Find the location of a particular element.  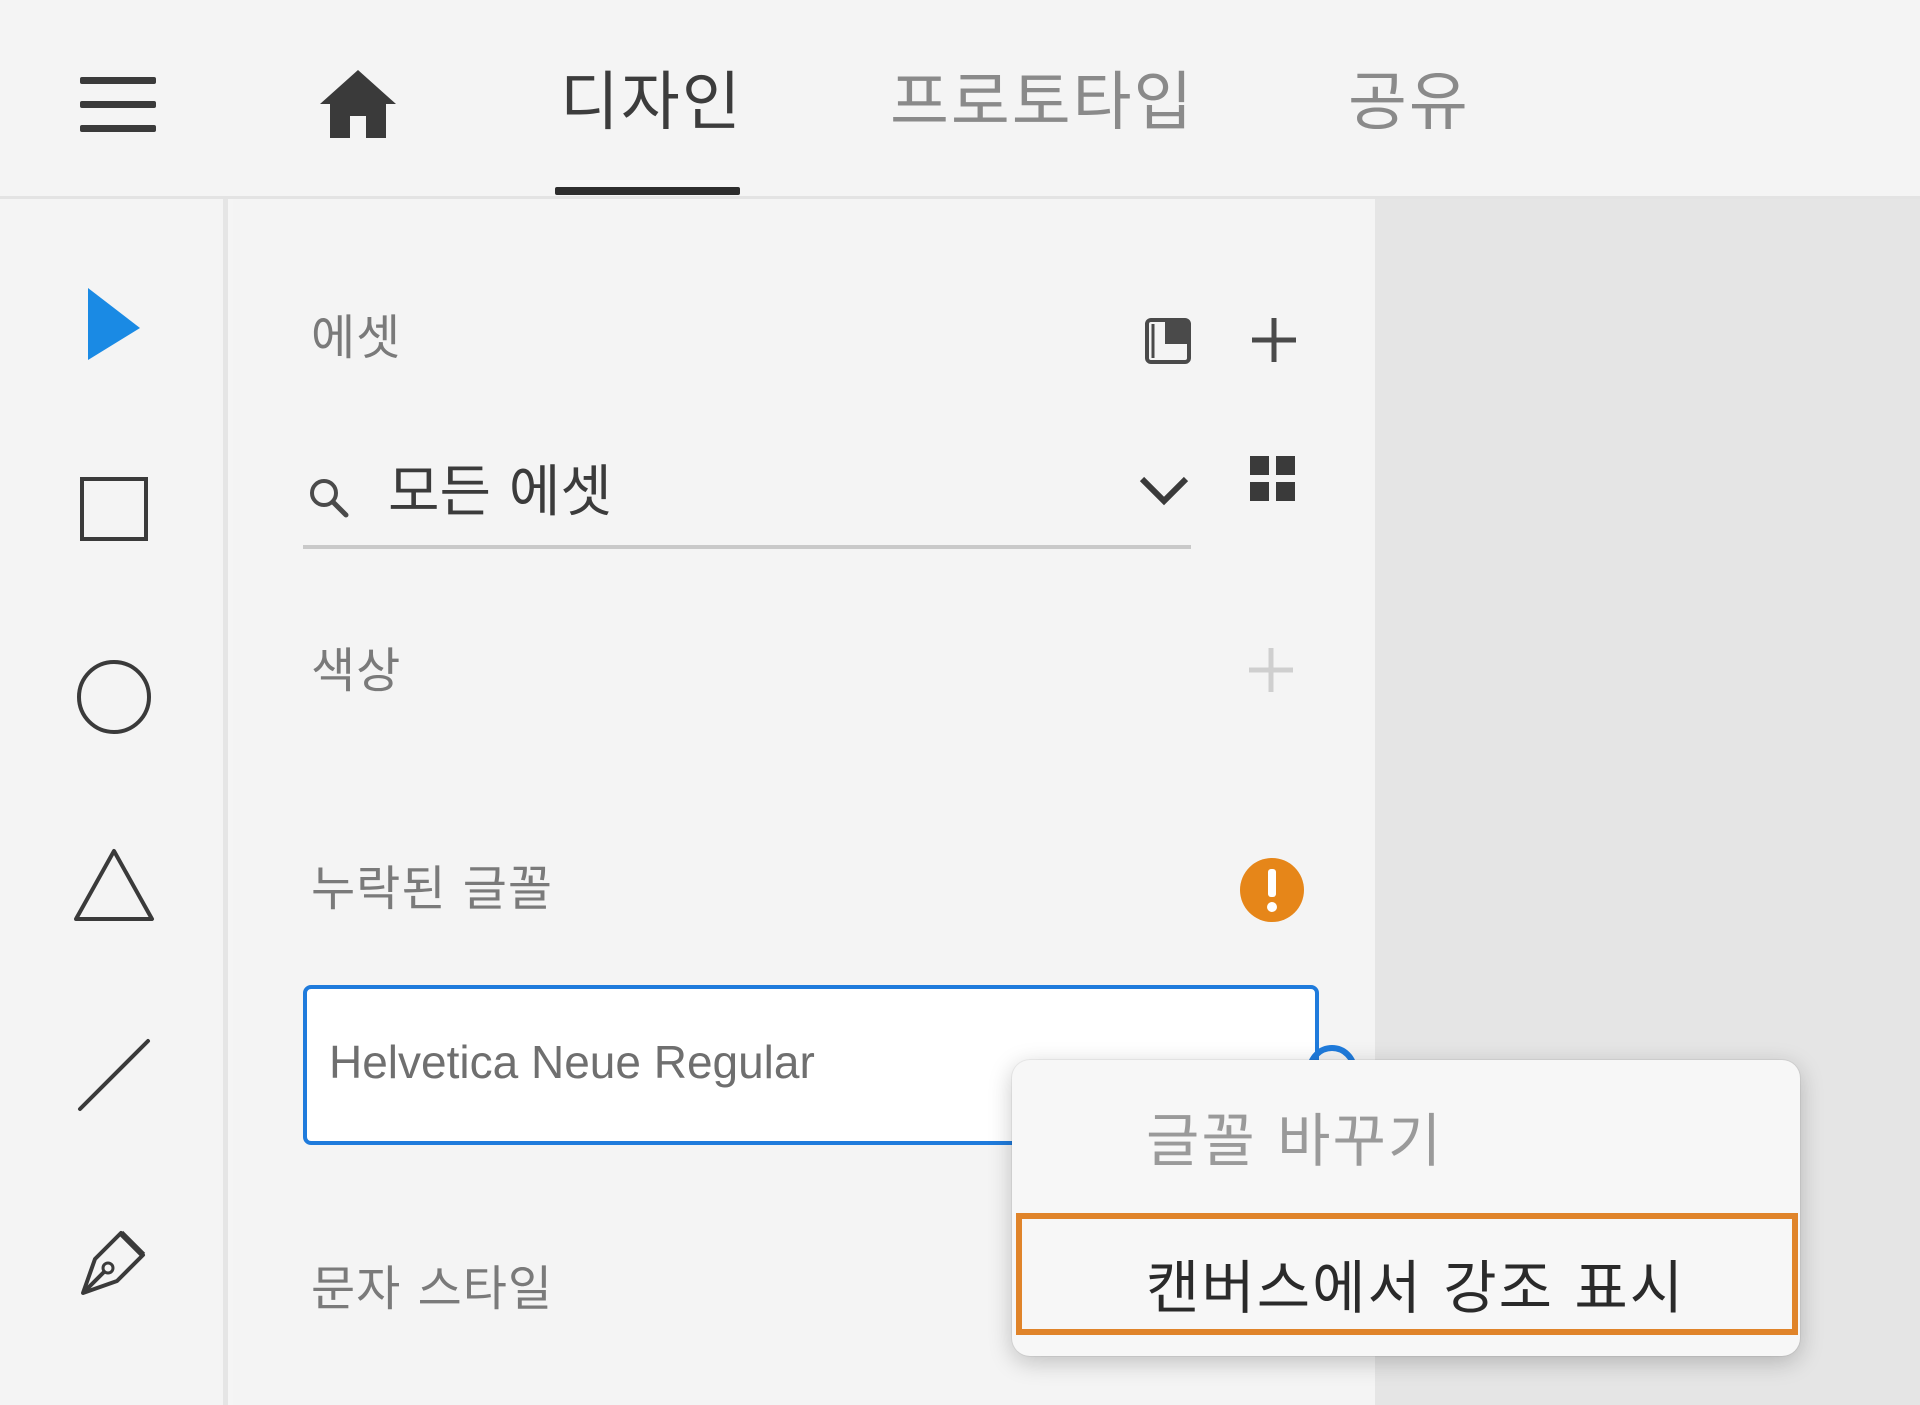

tab-share: 공유 is located at coordinates (1409, 103).